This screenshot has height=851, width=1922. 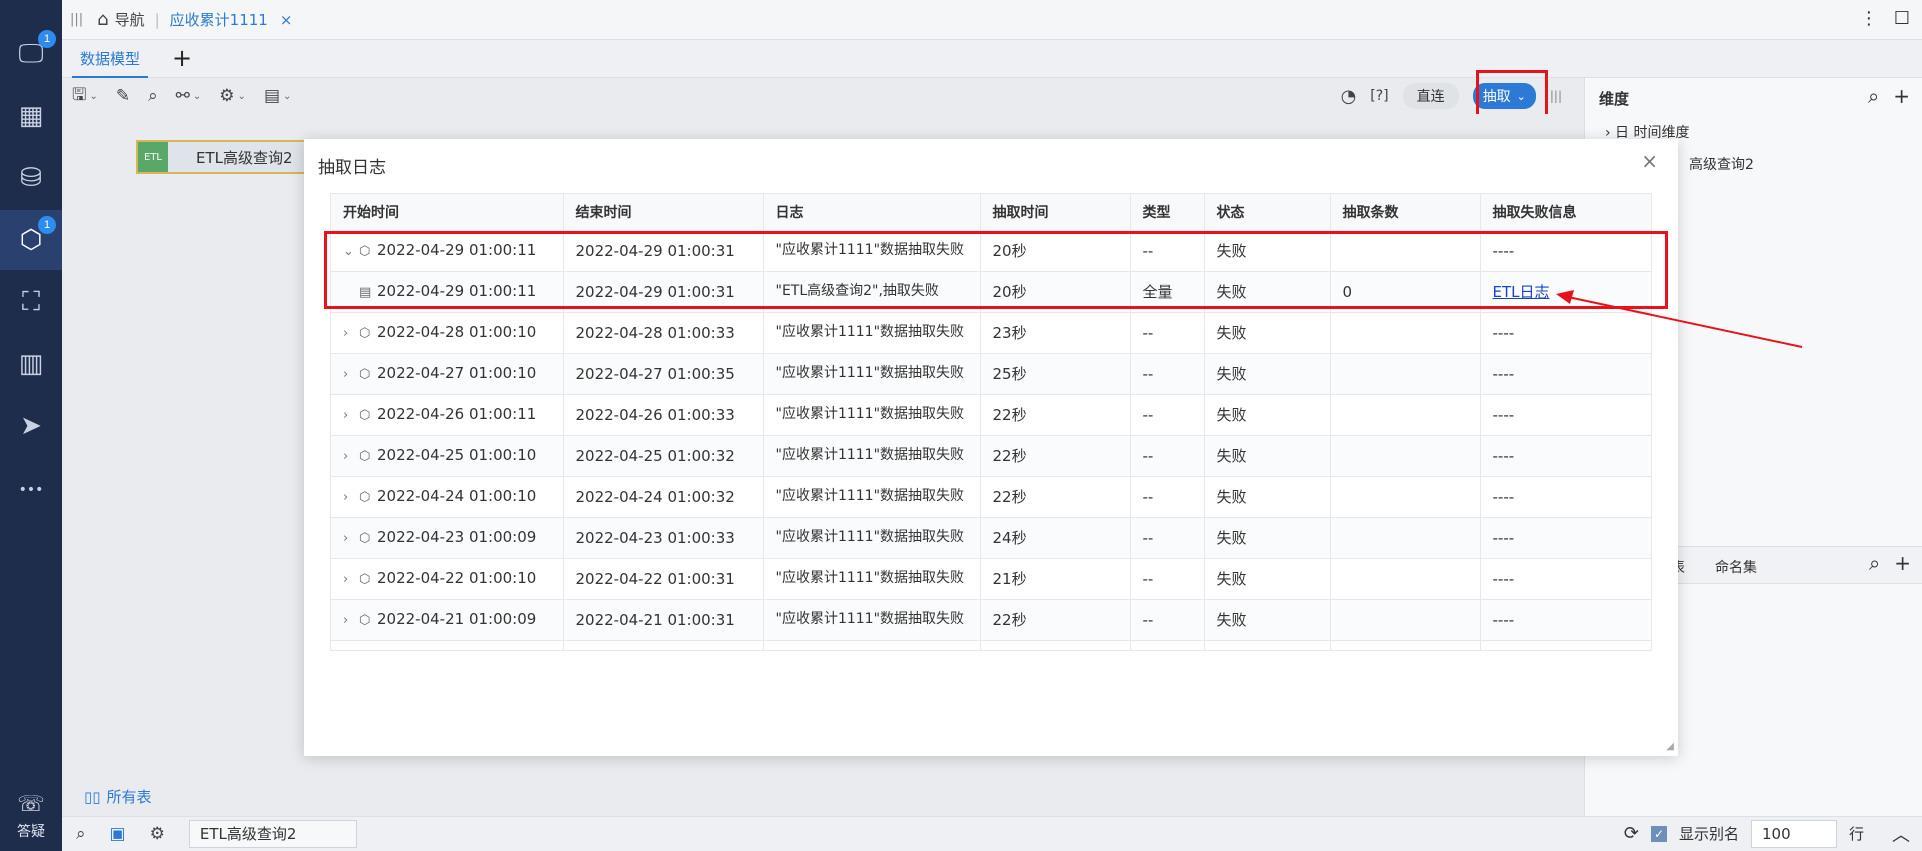 I want to click on column-header: 开始时间, so click(x=447, y=212).